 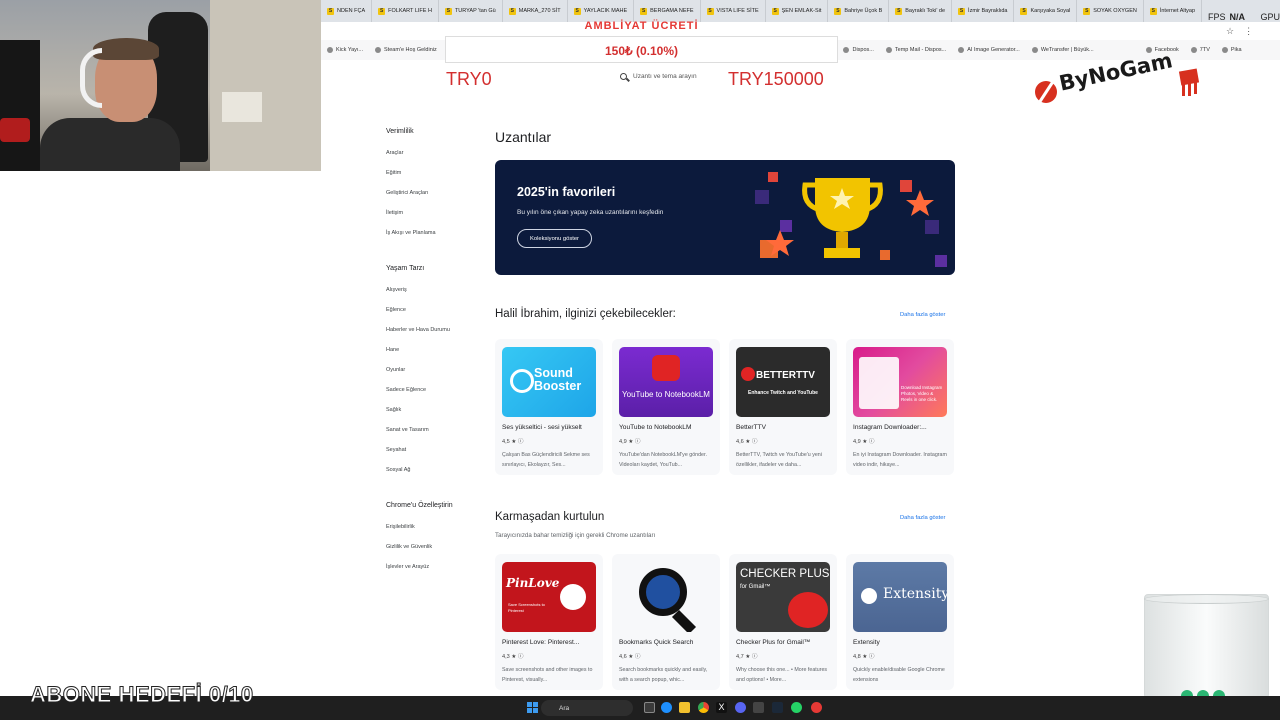 What do you see at coordinates (668, 642) in the screenshot?
I see `extension-name: Bookmarks Quick Search` at bounding box center [668, 642].